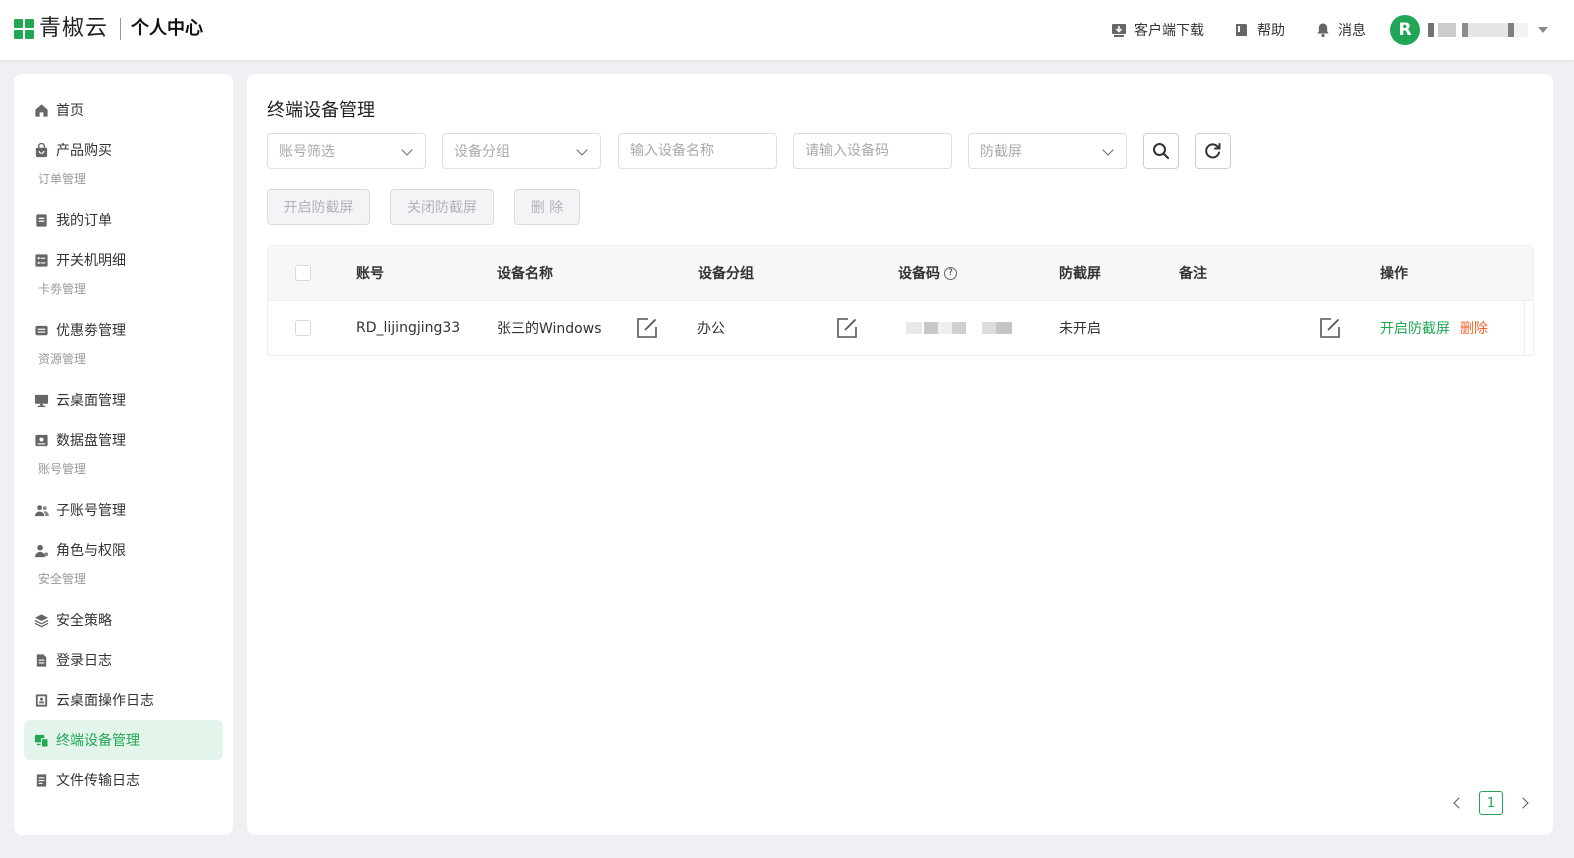 The image size is (1574, 858). What do you see at coordinates (123, 780) in the screenshot?
I see `sidebar-item-file-transfer-log: 文件传输日志` at bounding box center [123, 780].